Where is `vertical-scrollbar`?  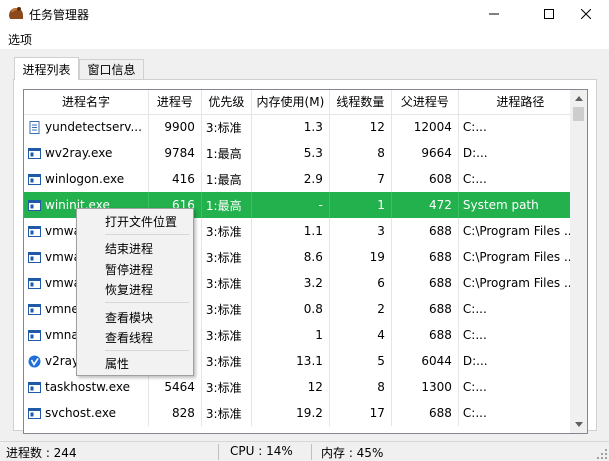
vertical-scrollbar is located at coordinates (578, 261).